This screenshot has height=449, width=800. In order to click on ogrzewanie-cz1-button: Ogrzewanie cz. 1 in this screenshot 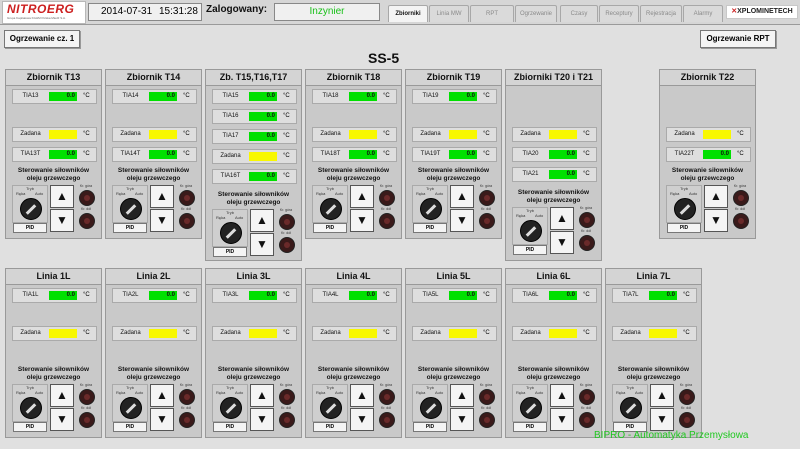, I will do `click(42, 39)`.